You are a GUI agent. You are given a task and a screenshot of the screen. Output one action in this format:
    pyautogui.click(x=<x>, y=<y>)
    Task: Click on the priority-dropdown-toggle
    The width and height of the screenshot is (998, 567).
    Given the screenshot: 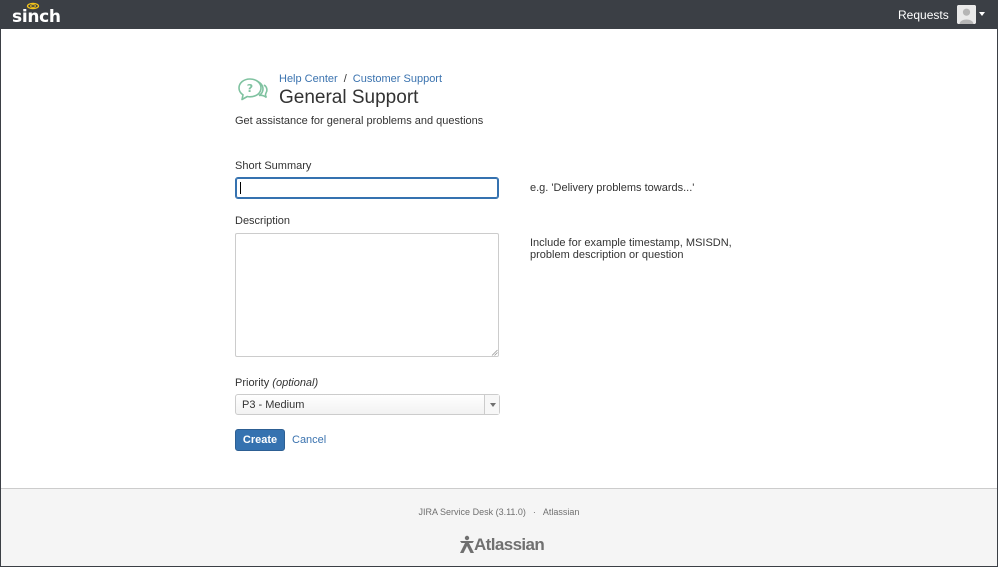 What is the action you would take?
    pyautogui.click(x=491, y=404)
    